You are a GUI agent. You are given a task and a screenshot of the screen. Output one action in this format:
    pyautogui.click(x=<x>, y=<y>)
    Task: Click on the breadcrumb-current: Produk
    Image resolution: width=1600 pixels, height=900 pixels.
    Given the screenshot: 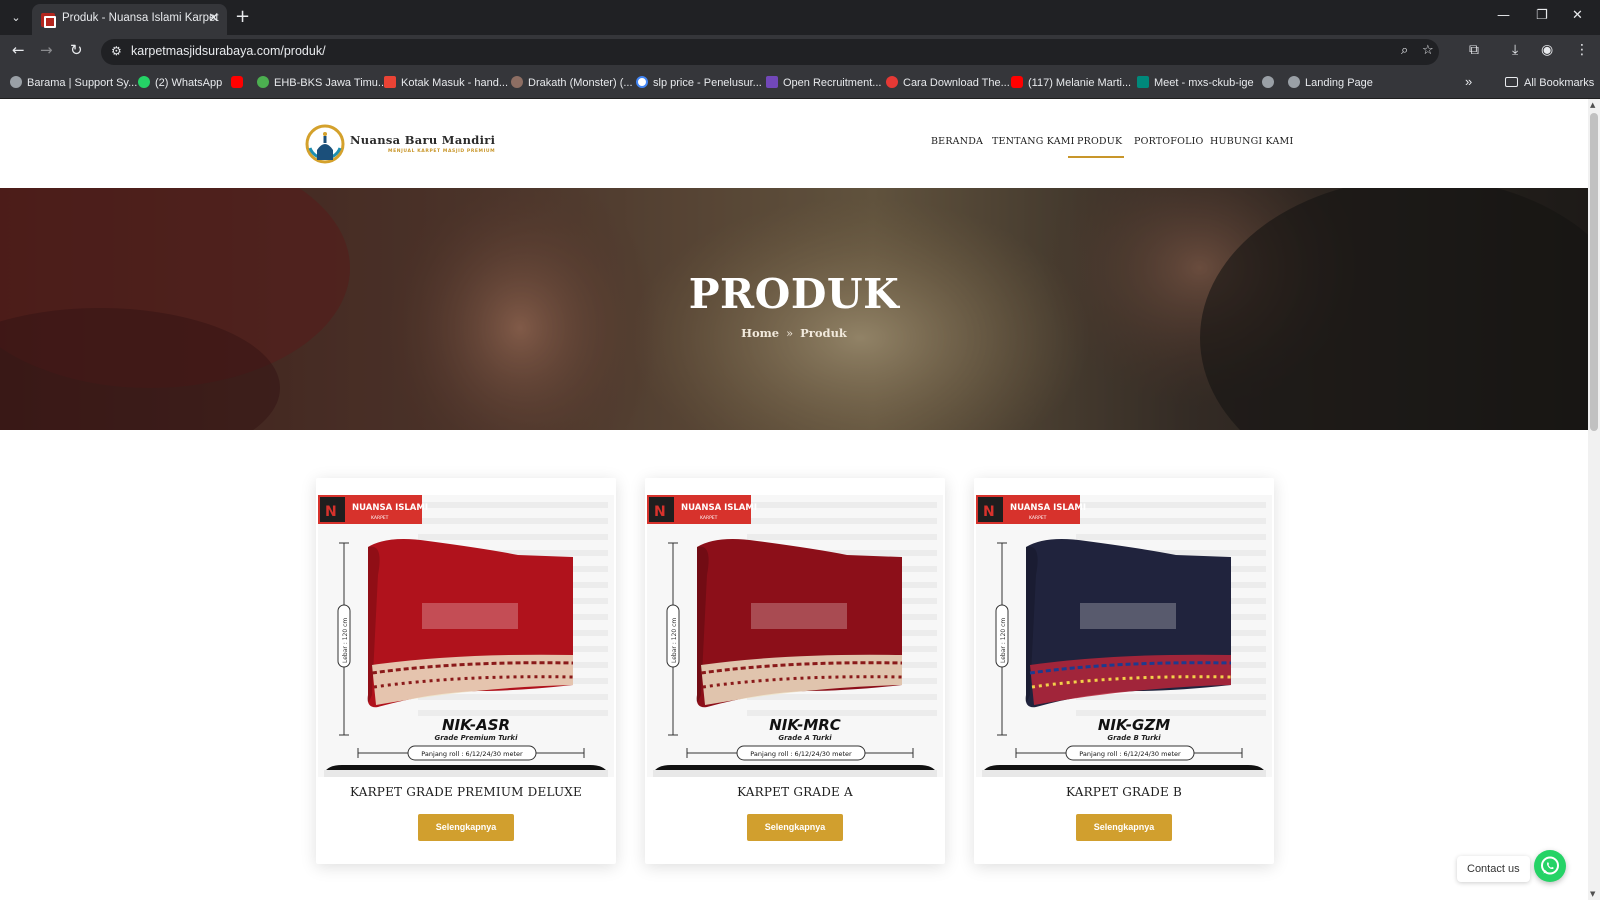 What is the action you would take?
    pyautogui.click(x=823, y=333)
    